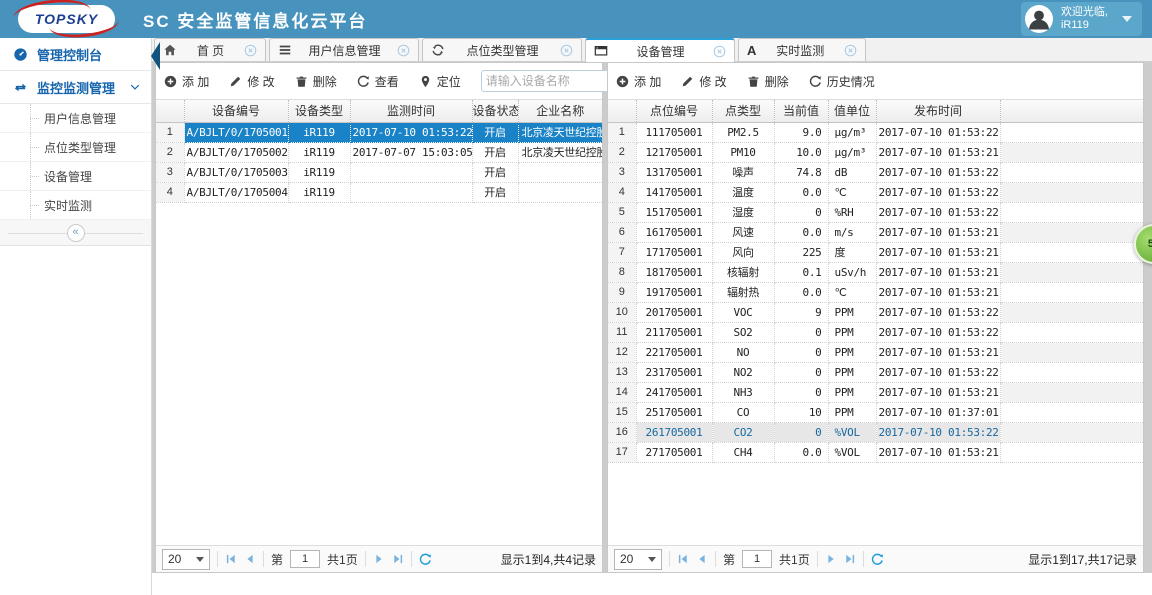 The height and width of the screenshot is (595, 1152). Describe the element at coordinates (743, 412) in the screenshot. I see `cell: CO` at that location.